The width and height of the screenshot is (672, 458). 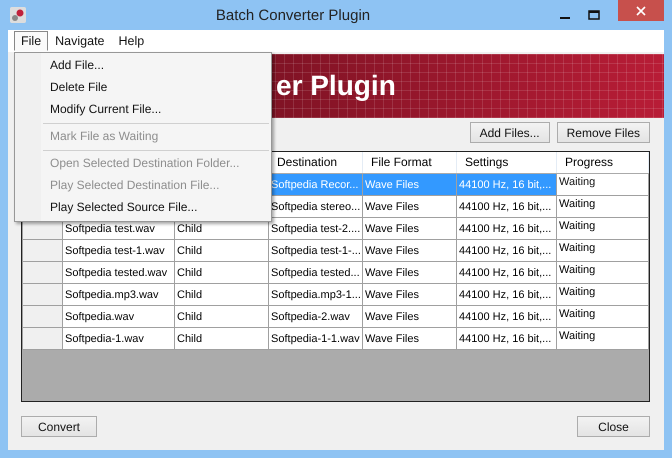 What do you see at coordinates (315, 338) in the screenshot?
I see `table-cell: Softpedia-1-1.wav` at bounding box center [315, 338].